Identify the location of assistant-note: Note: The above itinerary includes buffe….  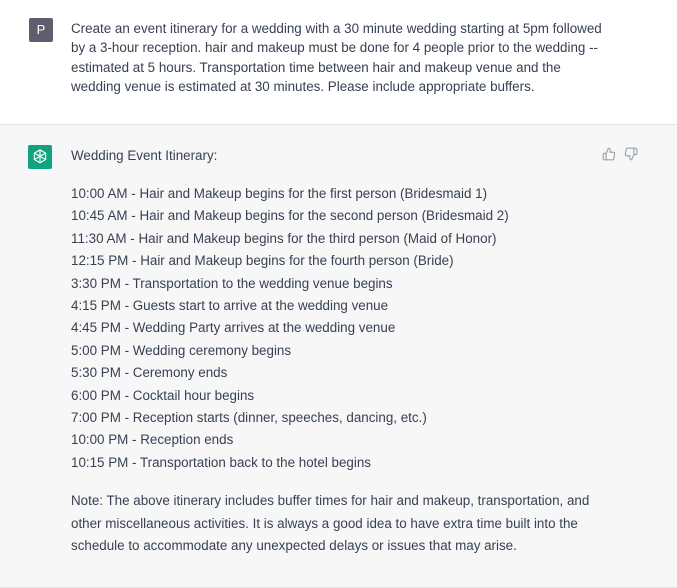
(330, 523).